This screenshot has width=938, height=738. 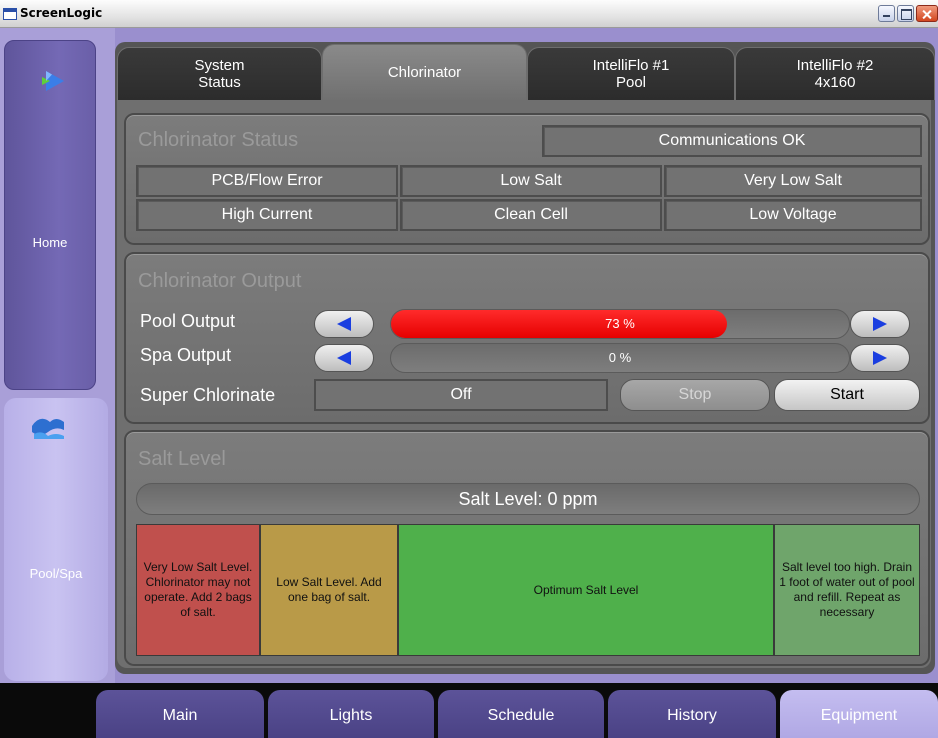 I want to click on spa-output-increase-button, so click(x=880, y=358).